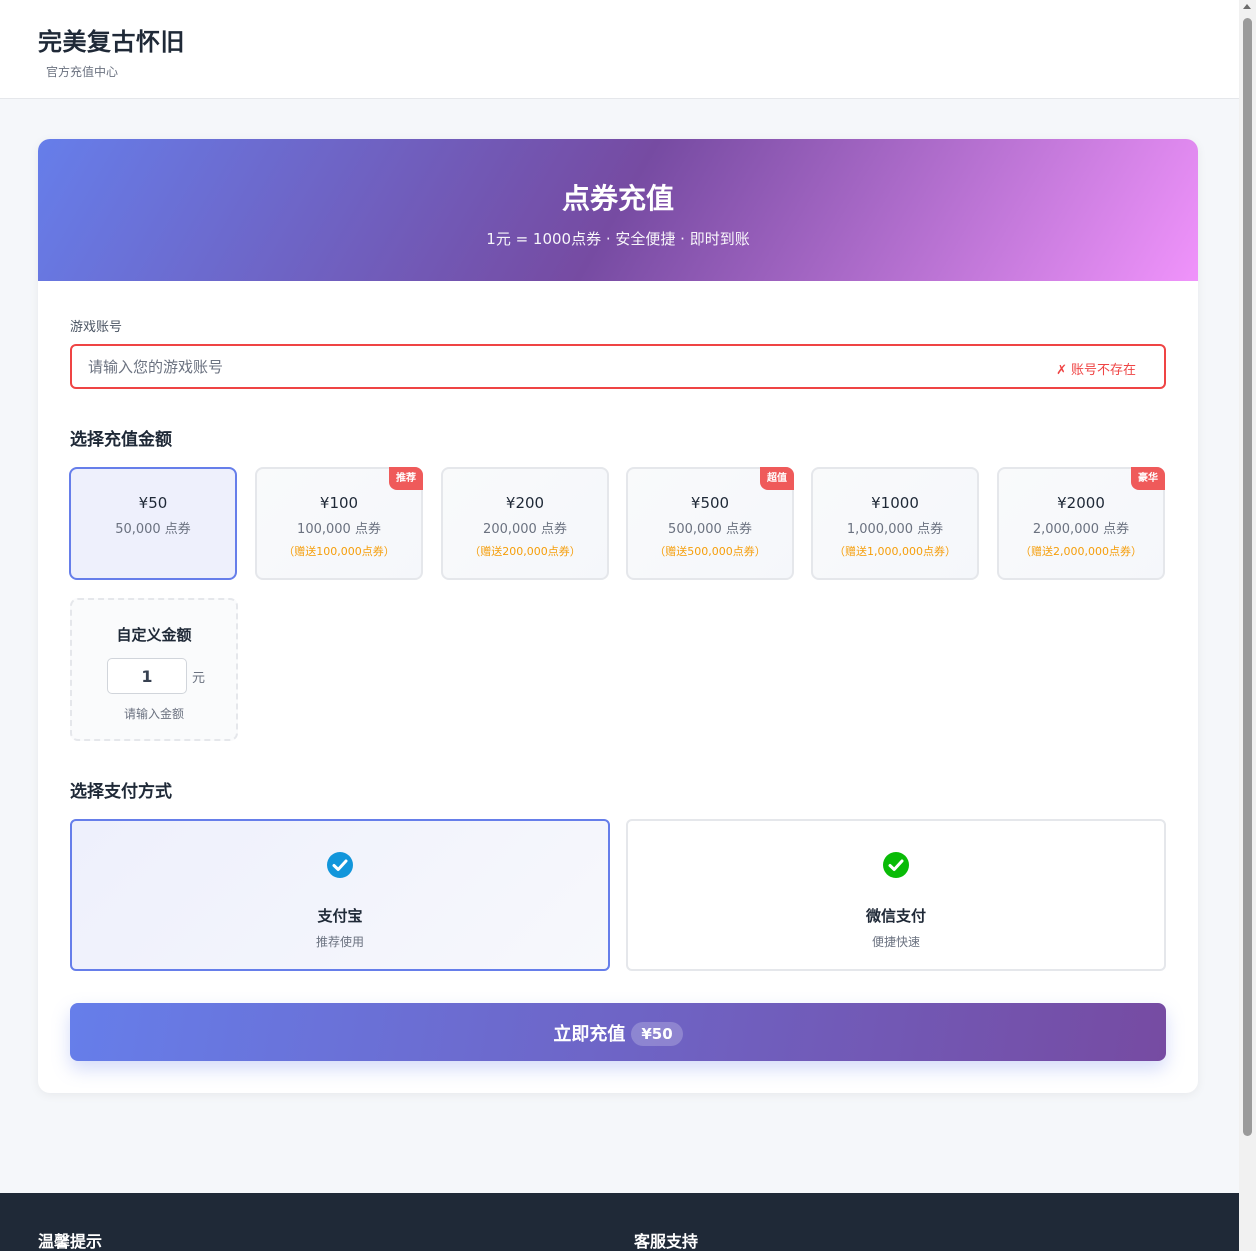 The width and height of the screenshot is (1256, 1251). What do you see at coordinates (1081, 503) in the screenshot?
I see `amount-price: ¥2000` at bounding box center [1081, 503].